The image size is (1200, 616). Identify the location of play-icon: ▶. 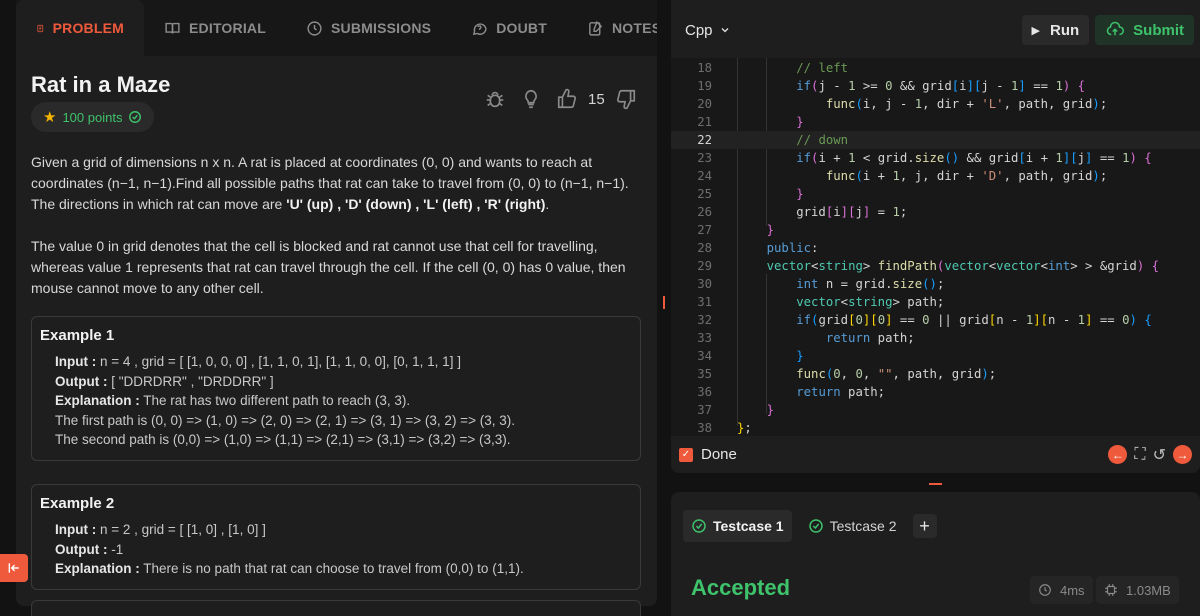
(1035, 30).